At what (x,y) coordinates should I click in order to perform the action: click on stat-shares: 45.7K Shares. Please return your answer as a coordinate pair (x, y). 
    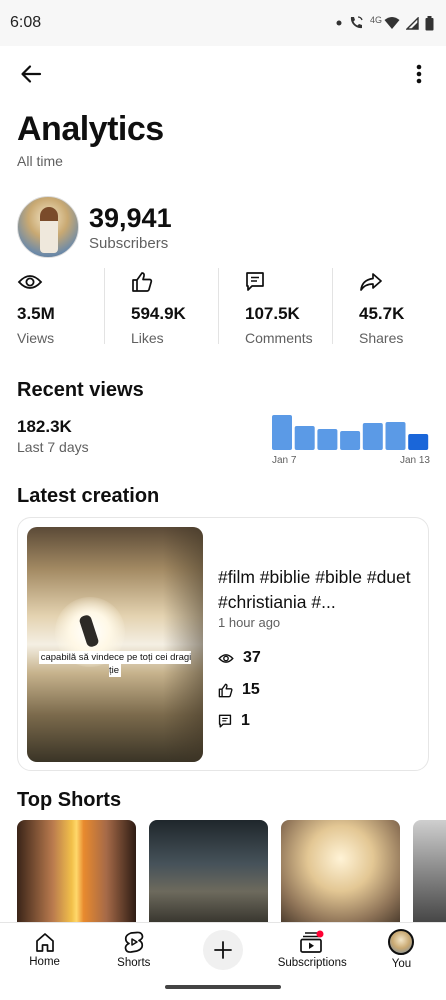
    Looking at the image, I should click on (389, 307).